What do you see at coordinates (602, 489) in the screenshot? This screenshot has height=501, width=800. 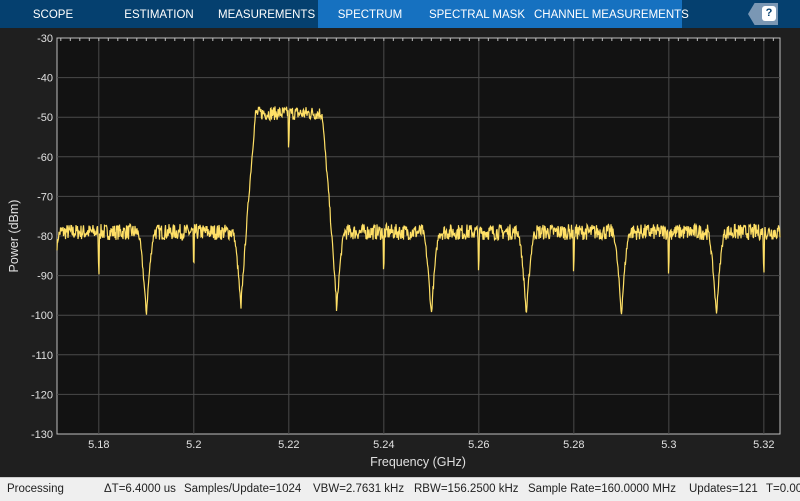 I see `status-sample-rate: Sample Rate=160.0000 MHz` at bounding box center [602, 489].